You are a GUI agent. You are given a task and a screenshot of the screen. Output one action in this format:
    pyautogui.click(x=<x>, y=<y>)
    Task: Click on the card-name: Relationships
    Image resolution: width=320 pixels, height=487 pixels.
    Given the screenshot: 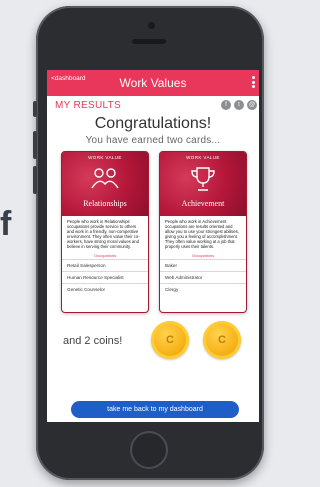 What is the action you would take?
    pyautogui.click(x=105, y=203)
    